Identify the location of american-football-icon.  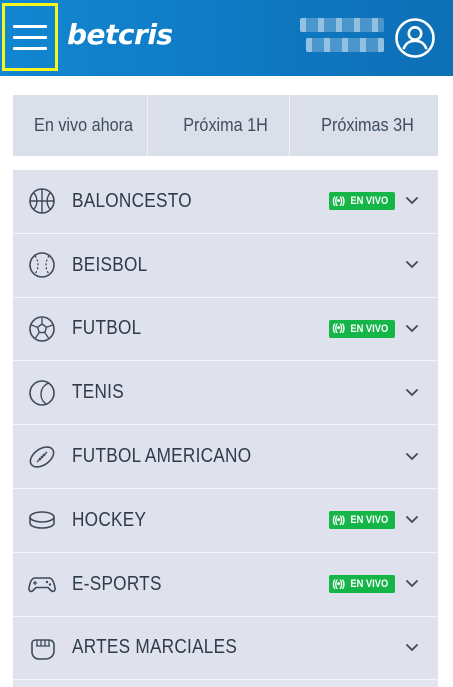
(42, 457).